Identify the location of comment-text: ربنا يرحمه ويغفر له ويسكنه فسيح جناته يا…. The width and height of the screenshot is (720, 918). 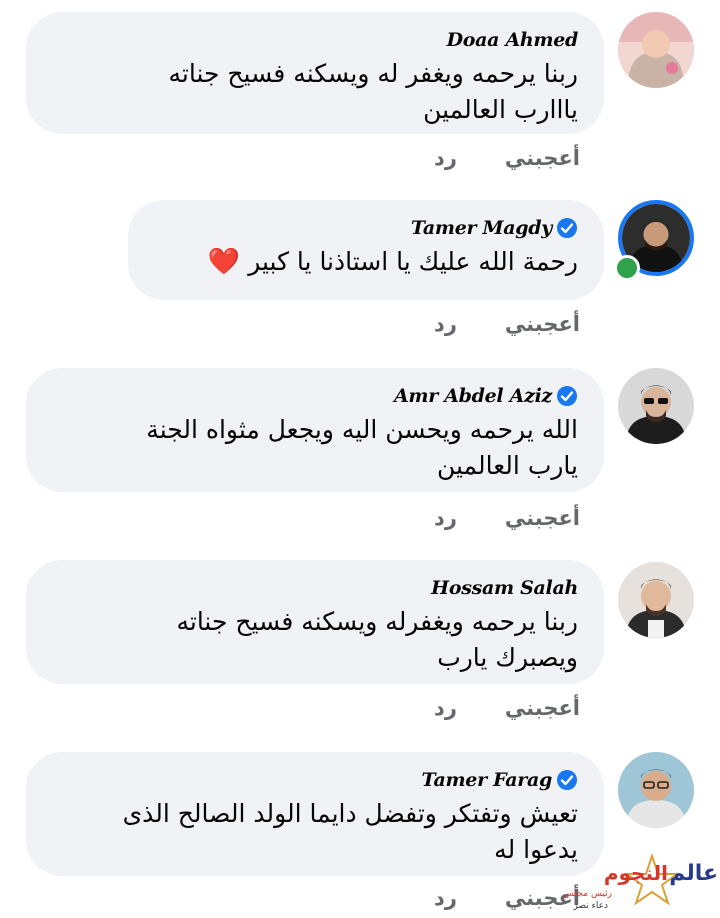
(373, 91).